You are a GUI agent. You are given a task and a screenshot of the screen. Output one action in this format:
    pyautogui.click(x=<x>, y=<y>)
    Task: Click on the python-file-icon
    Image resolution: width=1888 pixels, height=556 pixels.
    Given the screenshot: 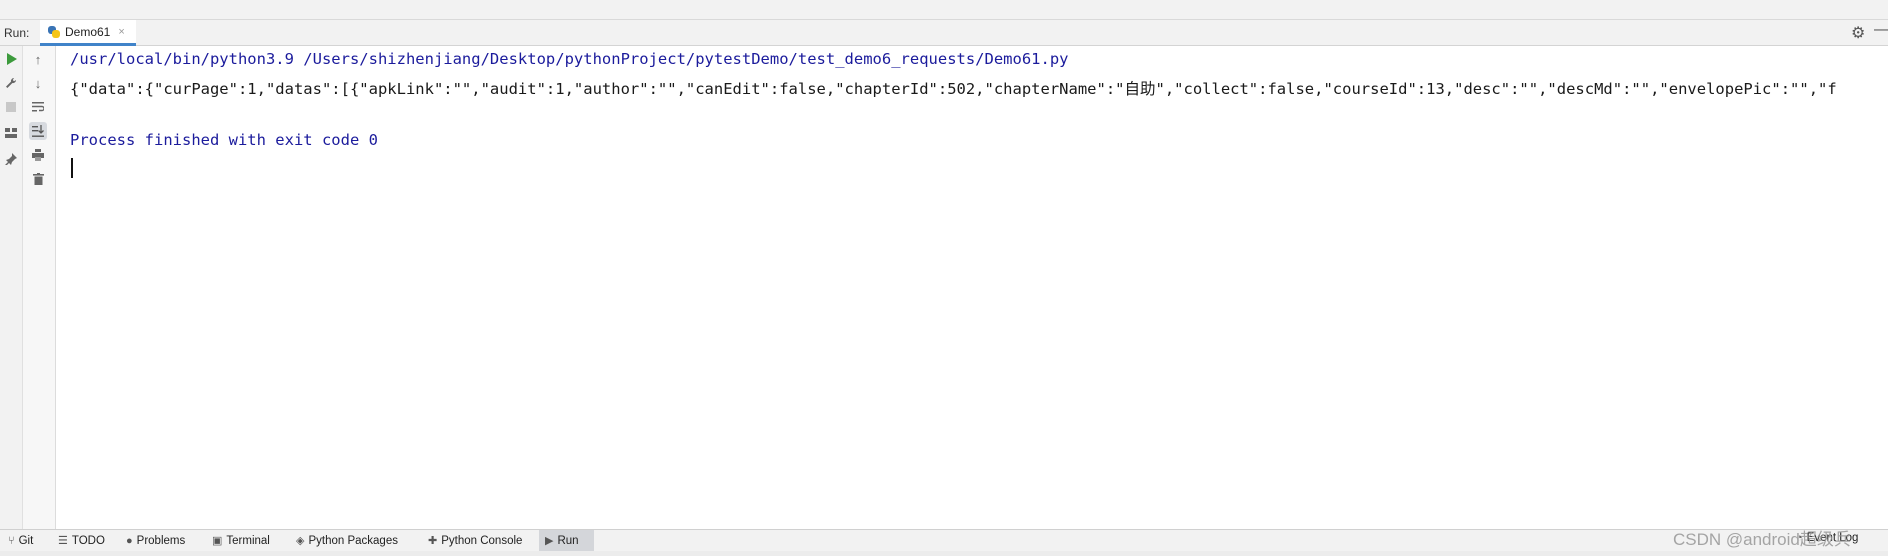 What is the action you would take?
    pyautogui.click(x=54, y=31)
    